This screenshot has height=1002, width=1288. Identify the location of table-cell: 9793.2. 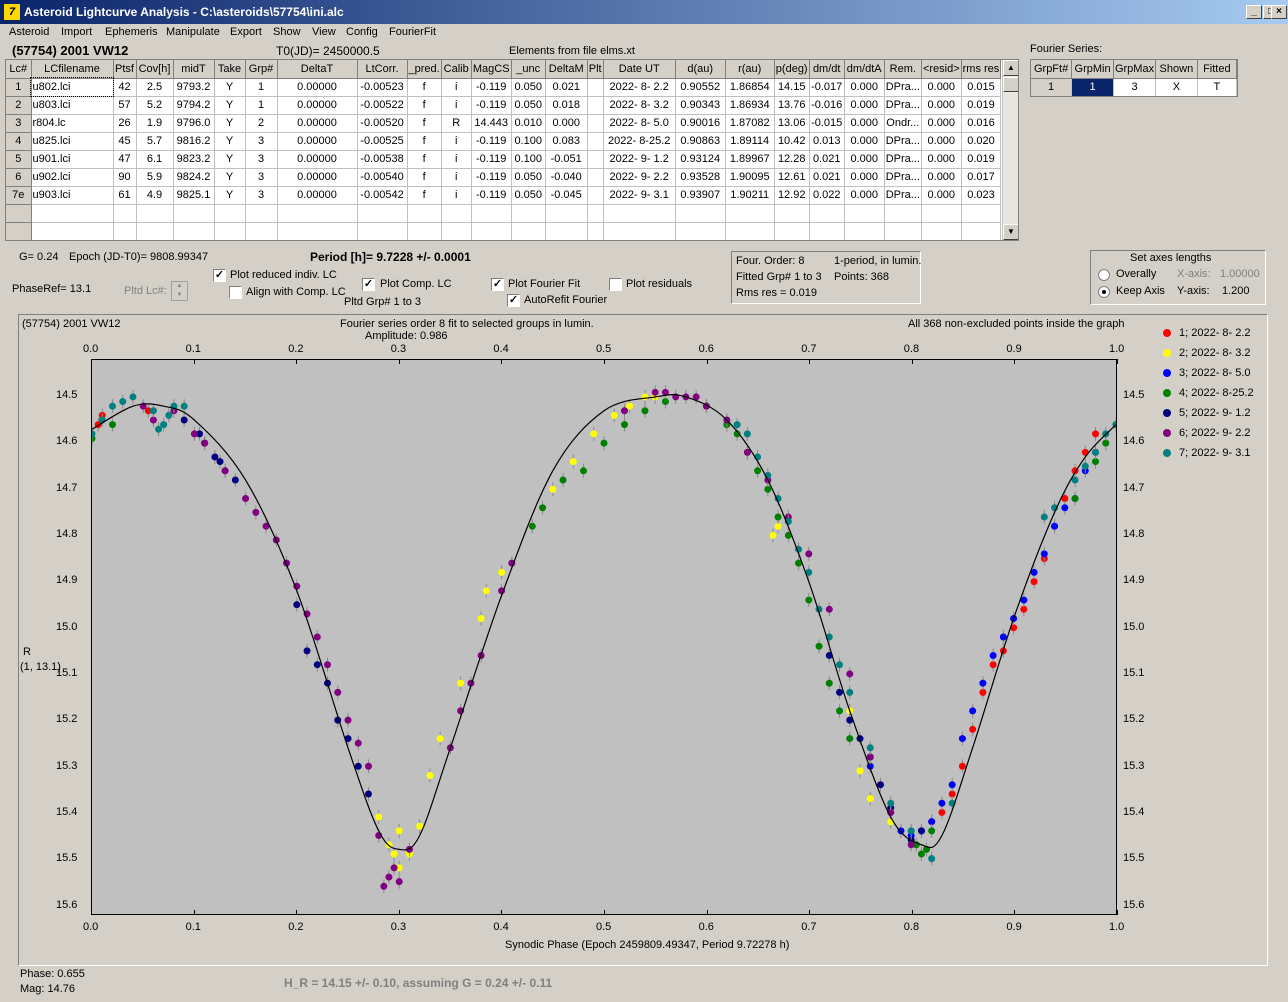
(194, 87).